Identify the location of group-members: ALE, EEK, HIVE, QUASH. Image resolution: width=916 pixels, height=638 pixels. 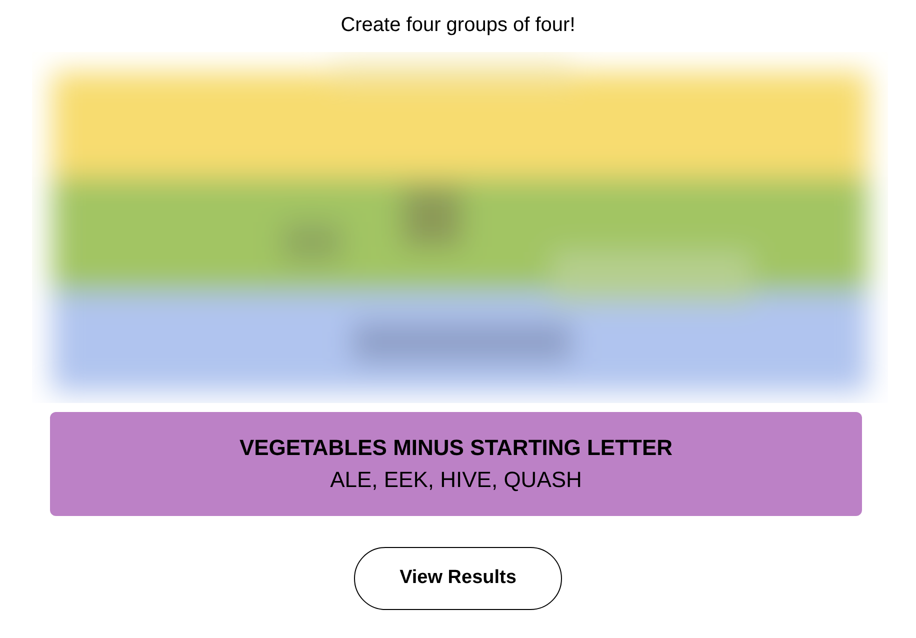
(456, 480).